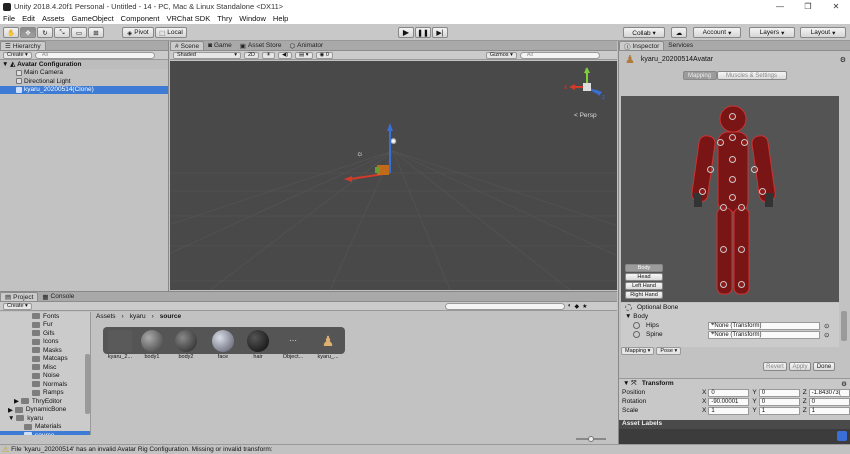 This screenshot has height=454, width=850. What do you see at coordinates (45, 384) in the screenshot?
I see `folder-item: Normals` at bounding box center [45, 384].